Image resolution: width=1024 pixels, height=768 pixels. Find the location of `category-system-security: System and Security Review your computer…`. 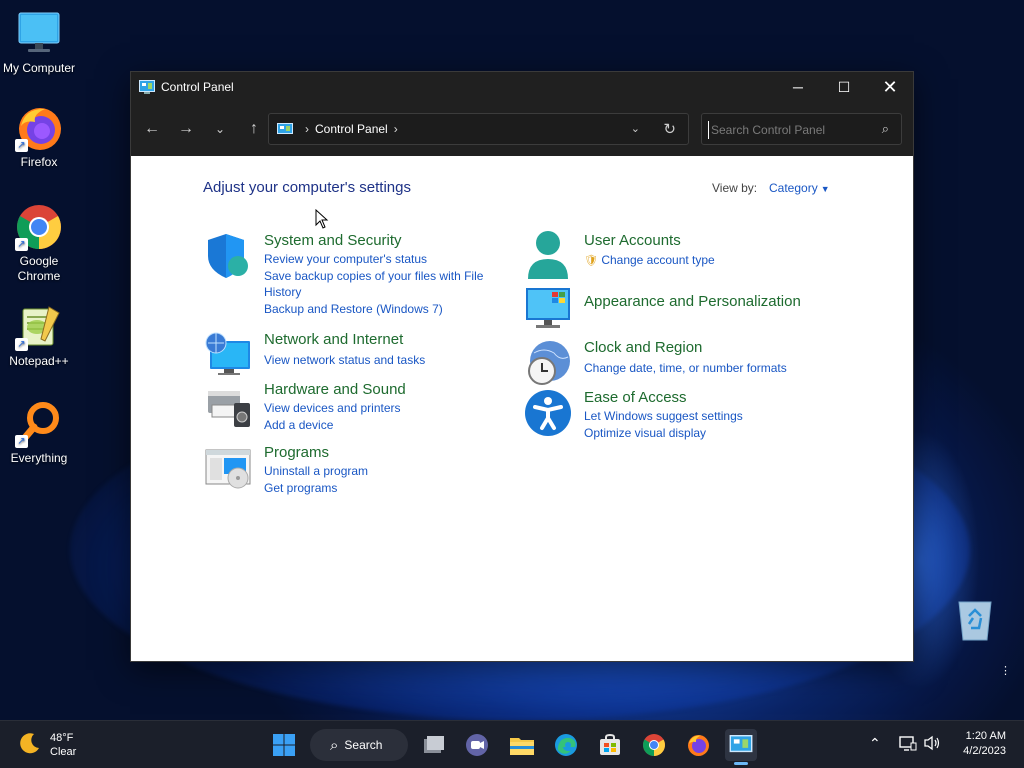

category-system-security: System and Security Review your computer… is located at coordinates (351, 274).